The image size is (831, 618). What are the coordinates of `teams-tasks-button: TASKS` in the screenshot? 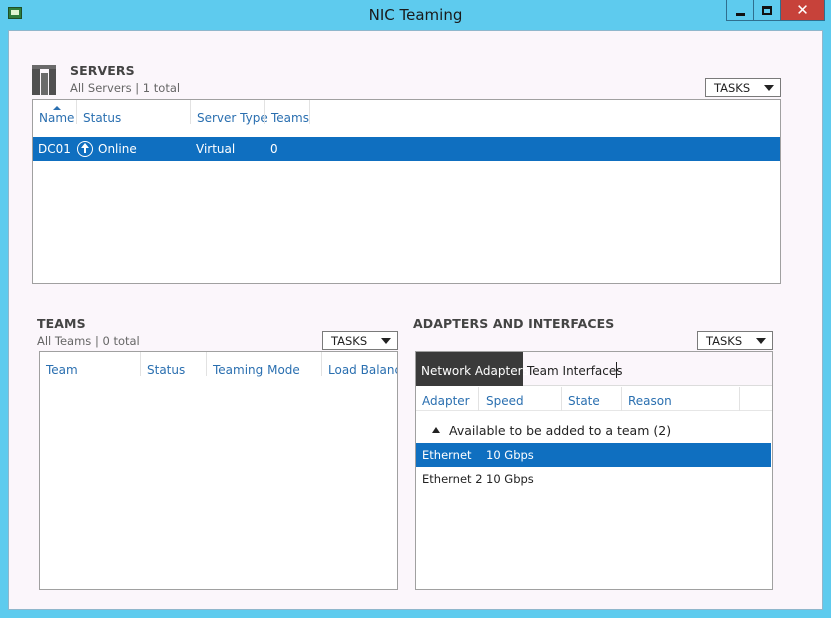 It's located at (360, 340).